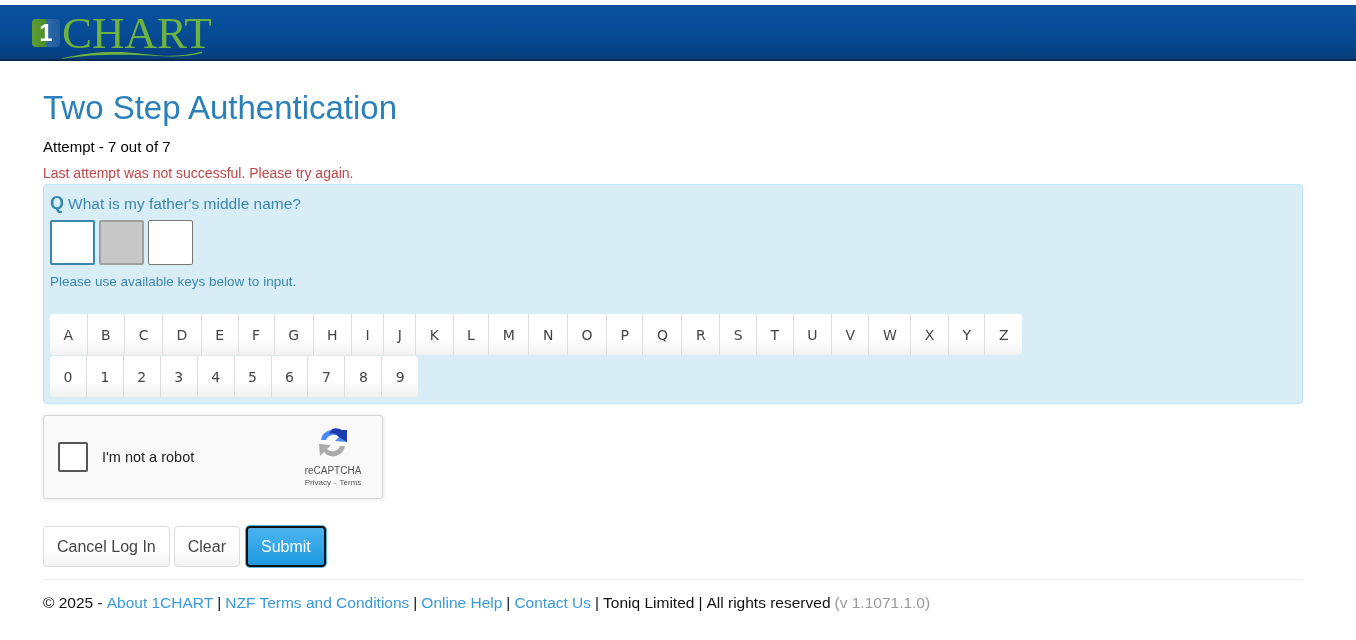 The width and height of the screenshot is (1356, 640). I want to click on key-button: S, so click(739, 334).